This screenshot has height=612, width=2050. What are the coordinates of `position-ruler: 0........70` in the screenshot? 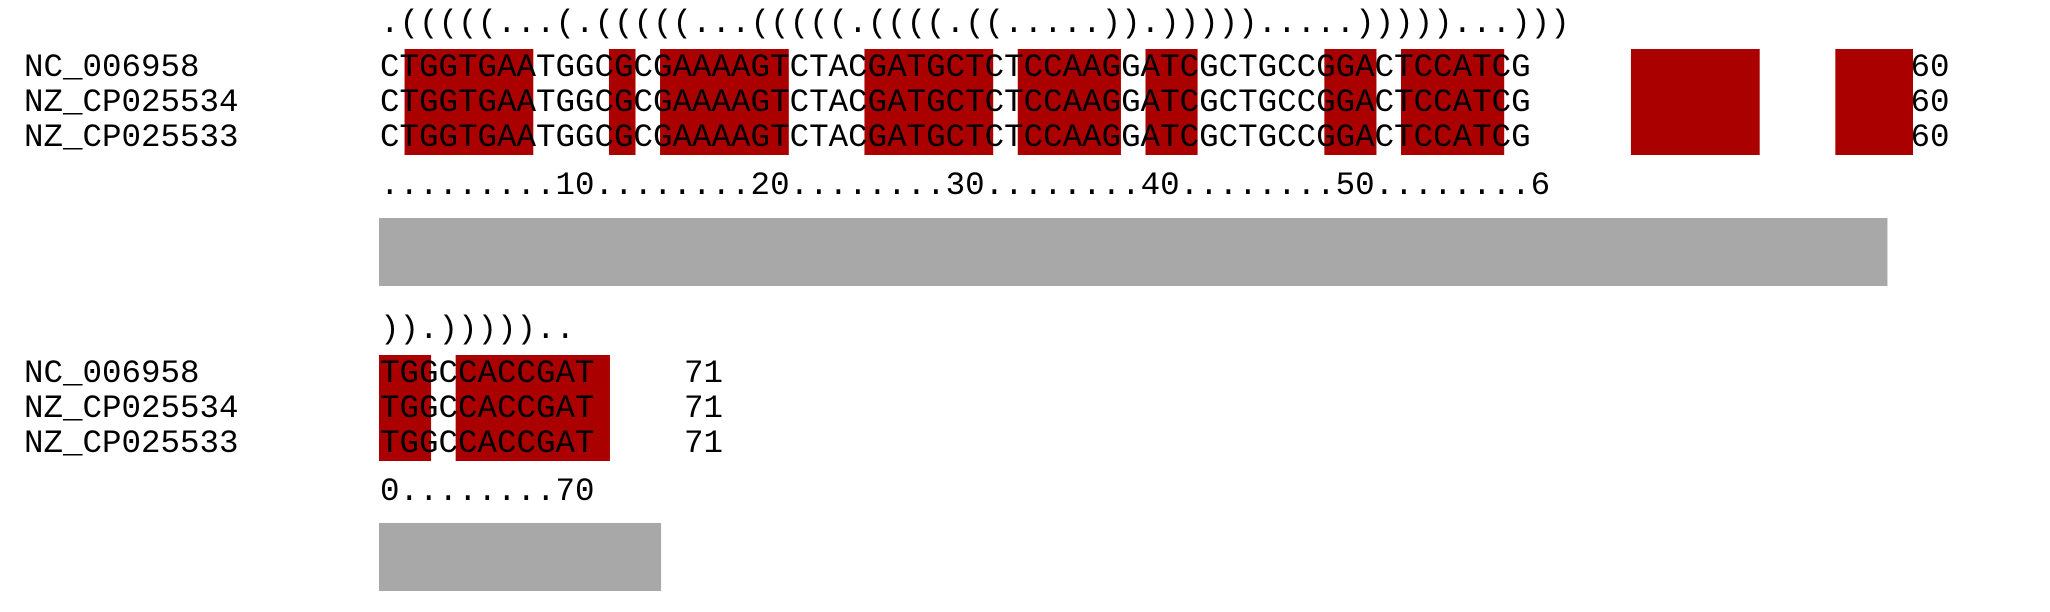 It's located at (487, 491).